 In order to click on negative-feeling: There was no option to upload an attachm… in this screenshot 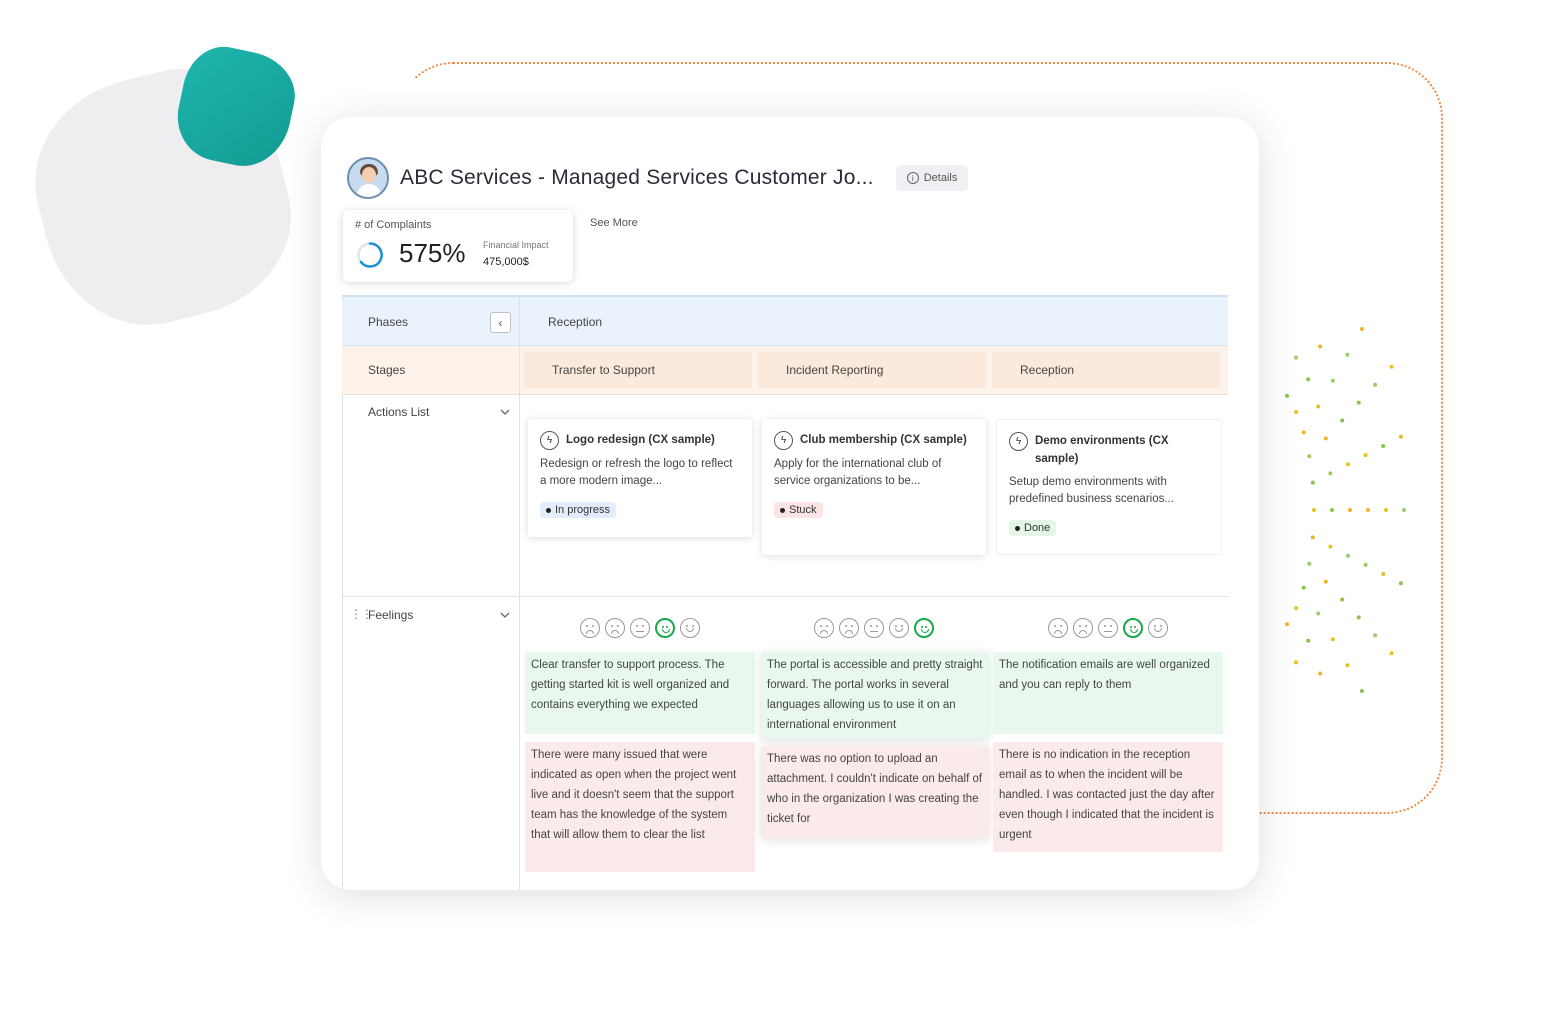, I will do `click(875, 792)`.